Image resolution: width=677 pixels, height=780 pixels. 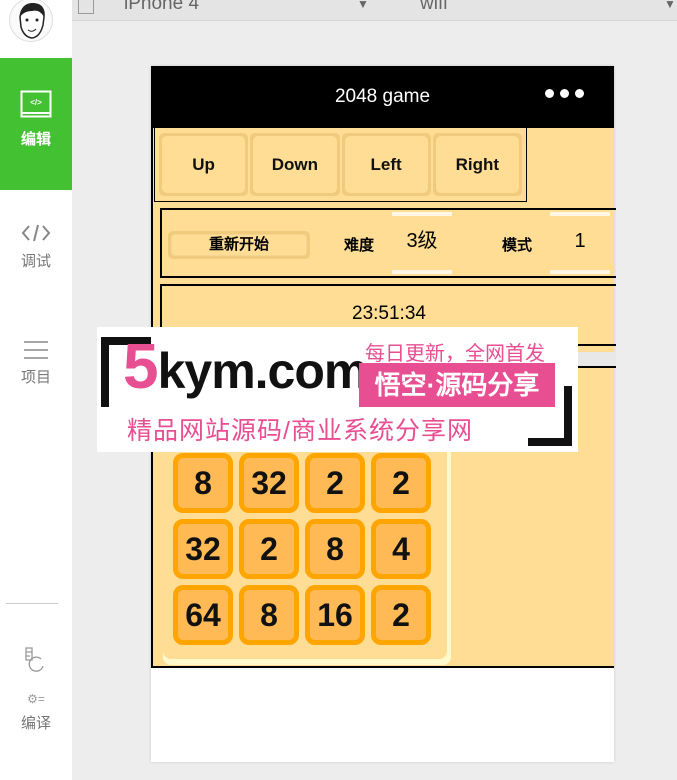 I want to click on tile: 16, so click(x=335, y=615).